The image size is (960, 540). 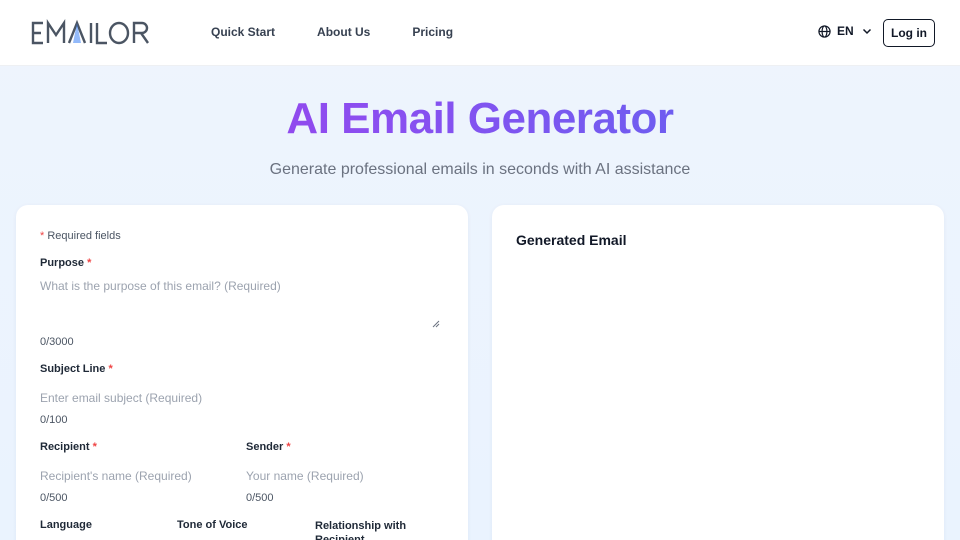 I want to click on recipient-placeholder: Recipient's name (Required), so click(x=116, y=476).